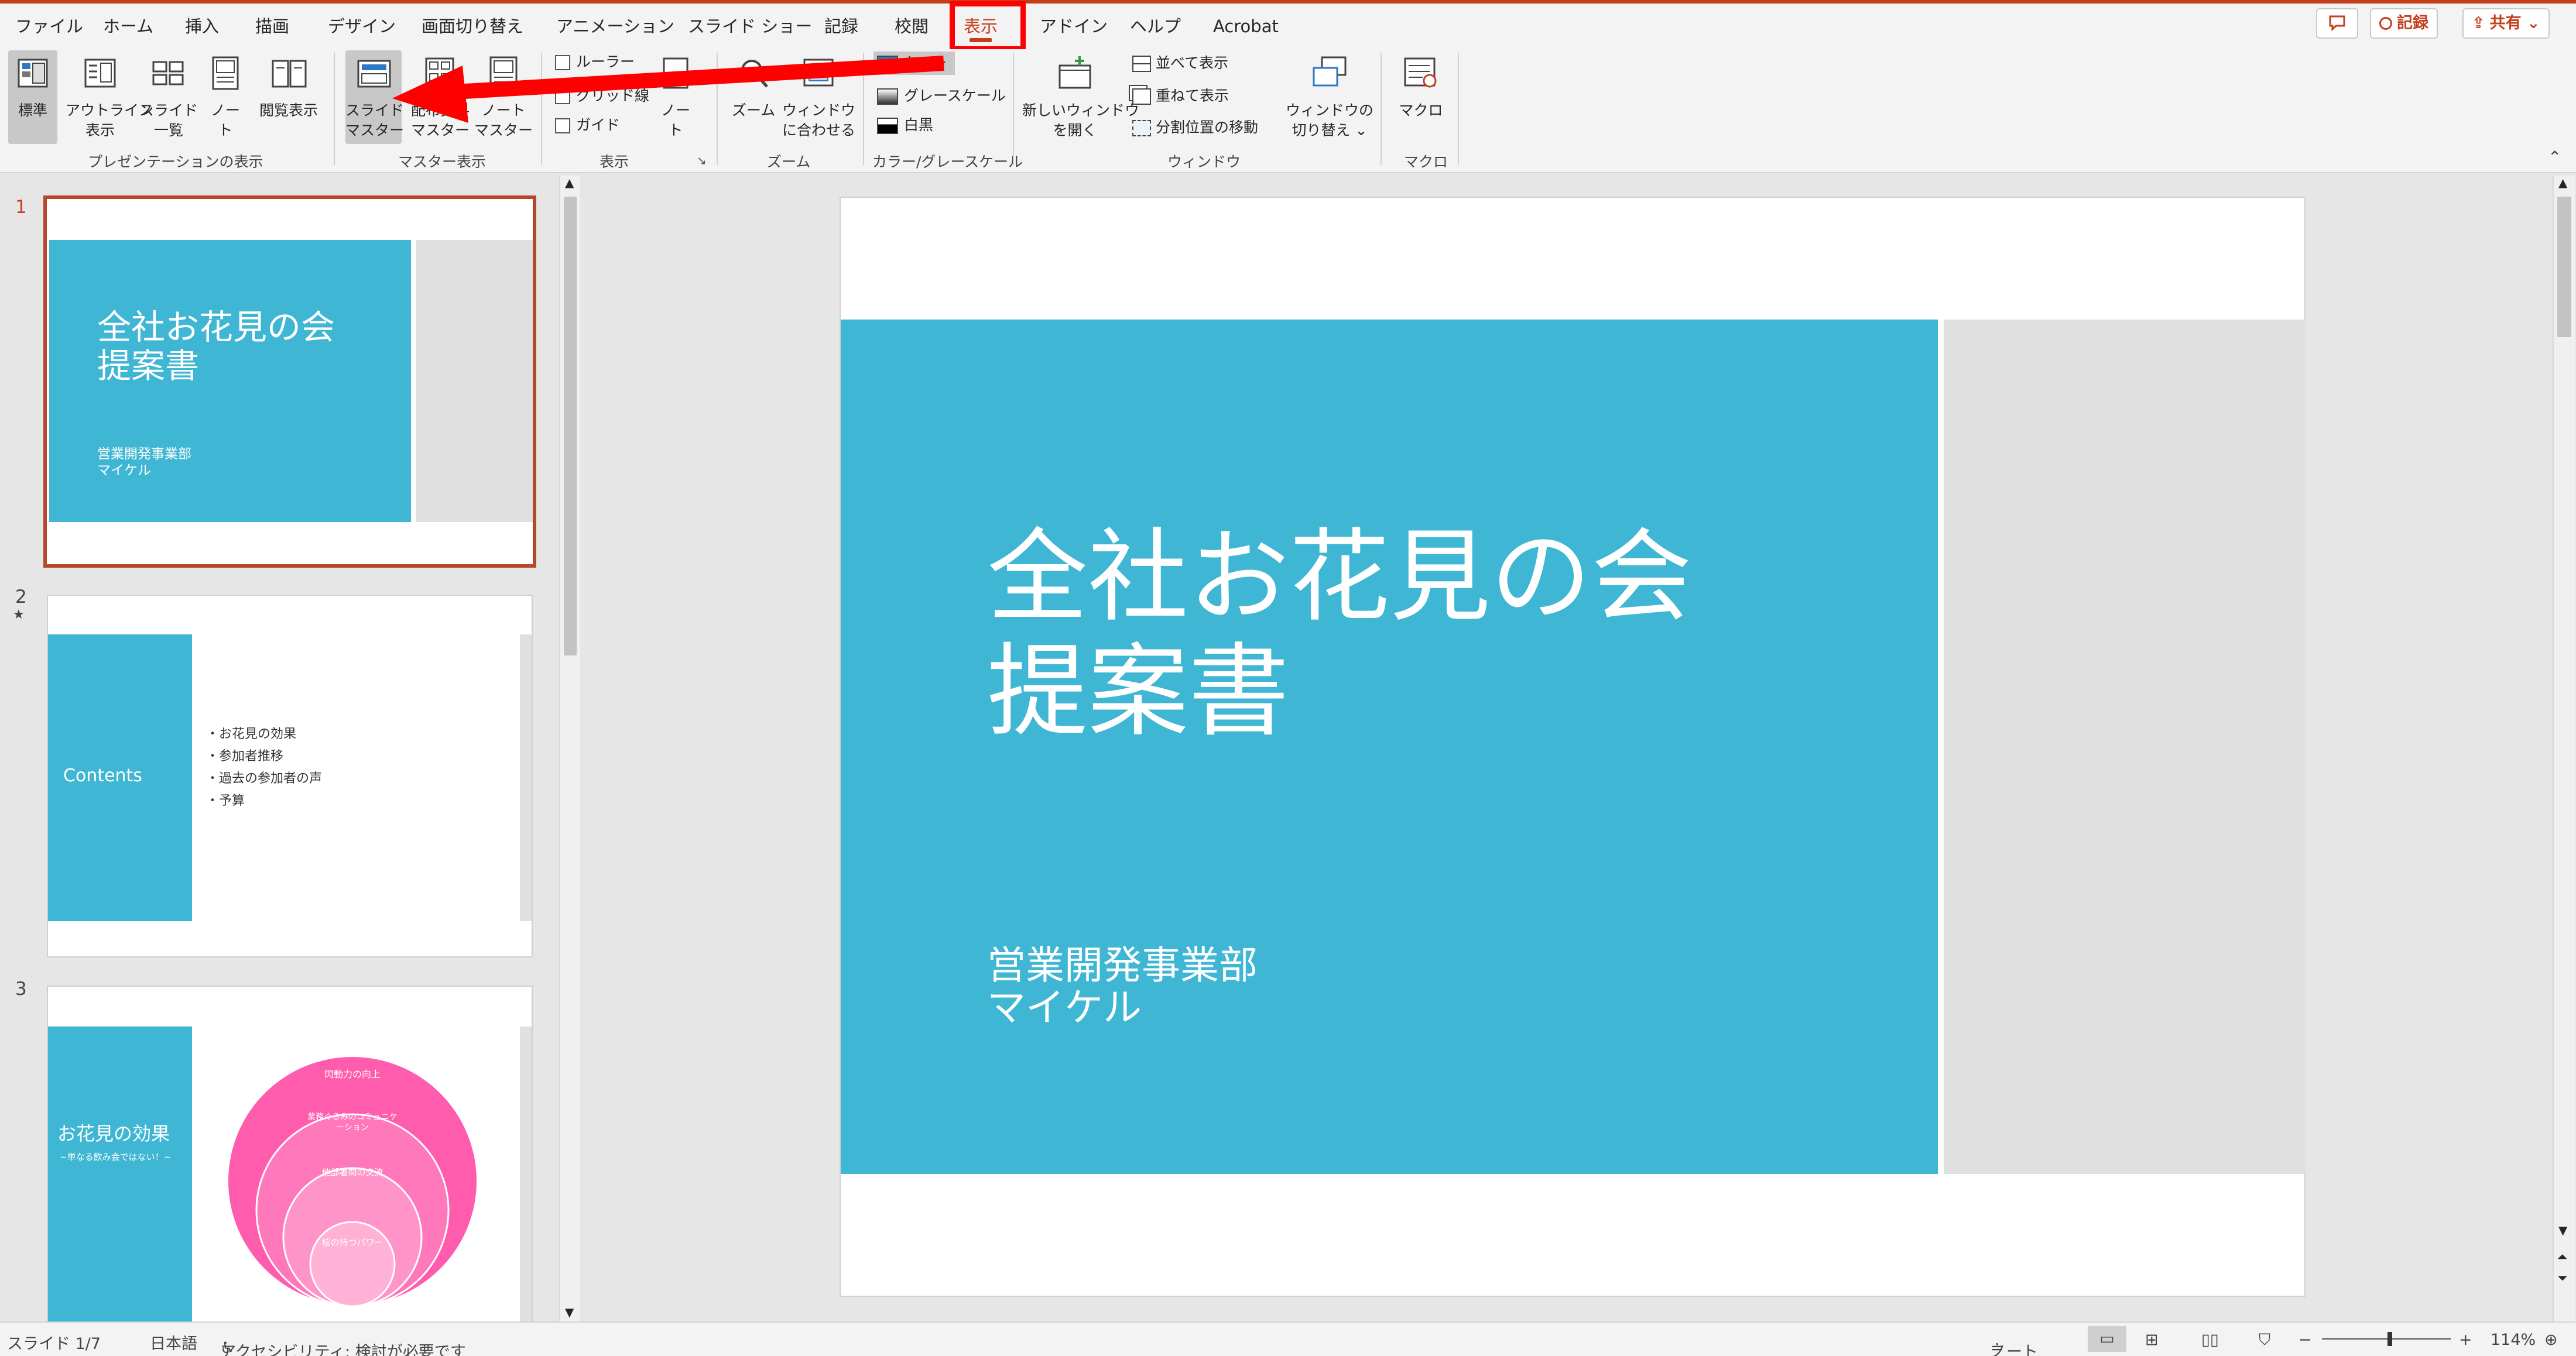  Describe the element at coordinates (472, 26) in the screenshot. I see `tab-transitions: 画面切り替え` at that location.